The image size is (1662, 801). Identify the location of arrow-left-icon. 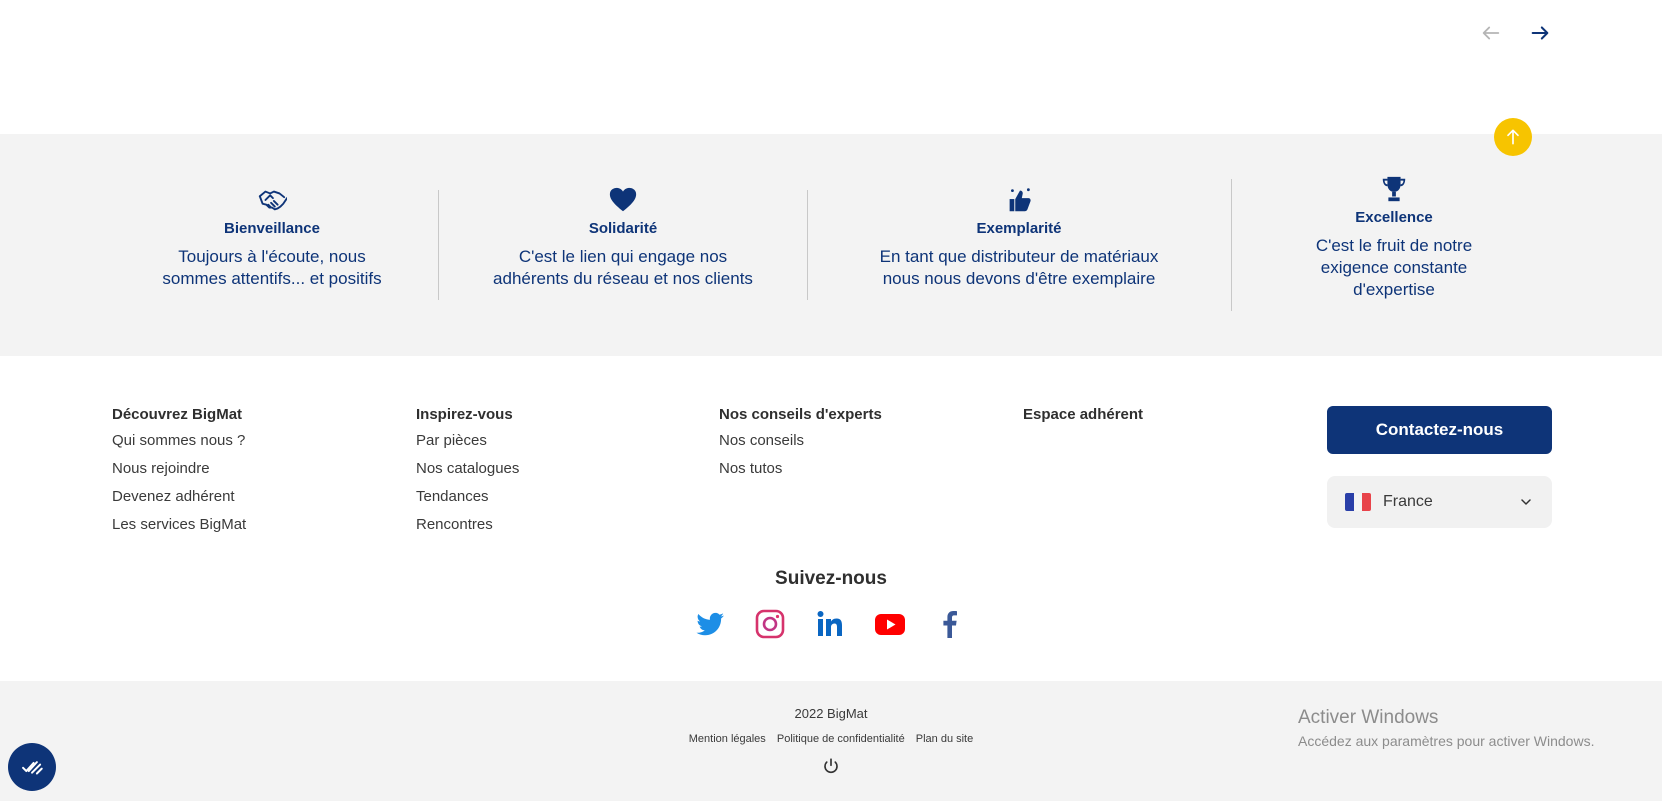
(1491, 33).